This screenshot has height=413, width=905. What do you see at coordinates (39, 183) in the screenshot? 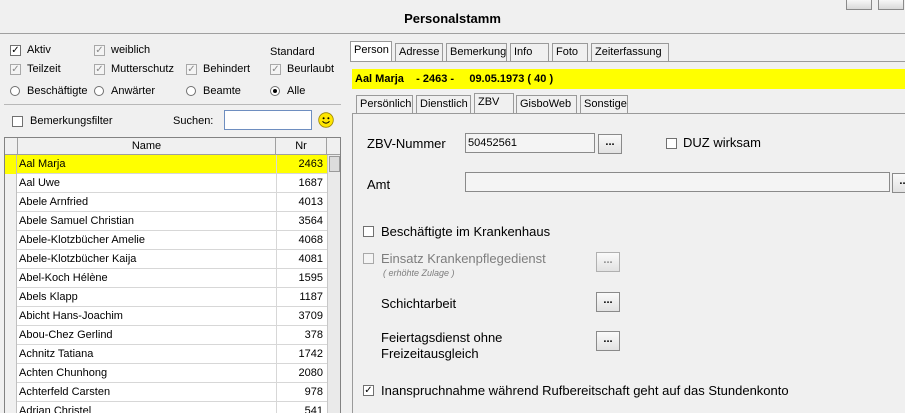
I see `row-name-cell: Aal Uwe` at bounding box center [39, 183].